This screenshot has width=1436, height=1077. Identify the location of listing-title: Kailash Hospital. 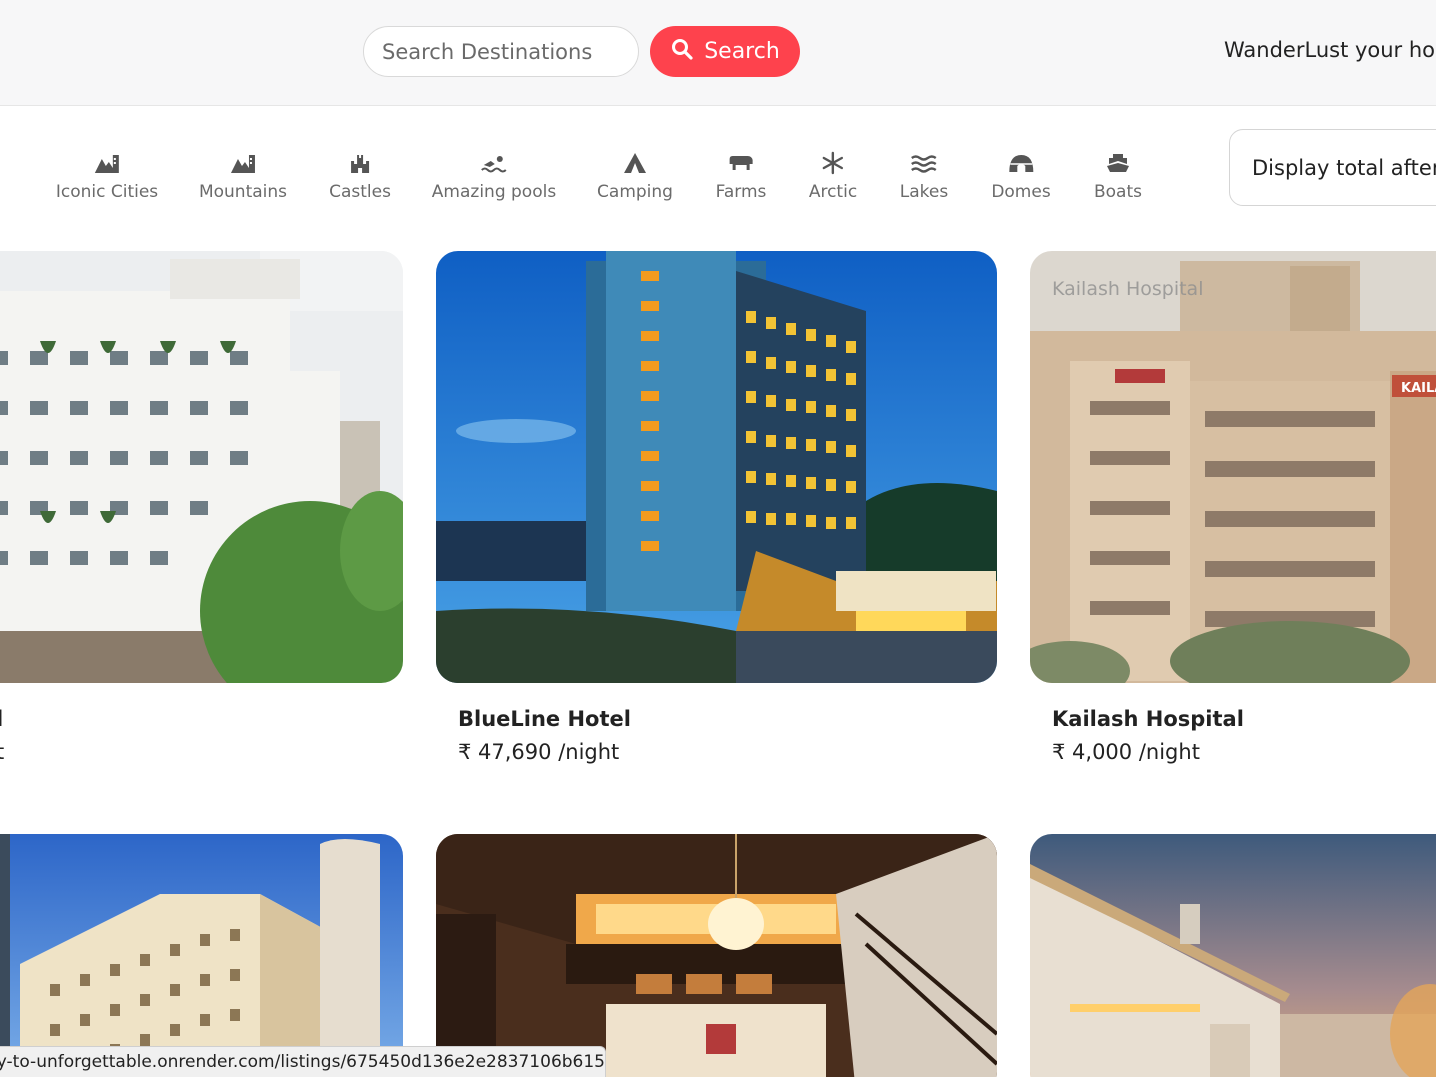
(1148, 719).